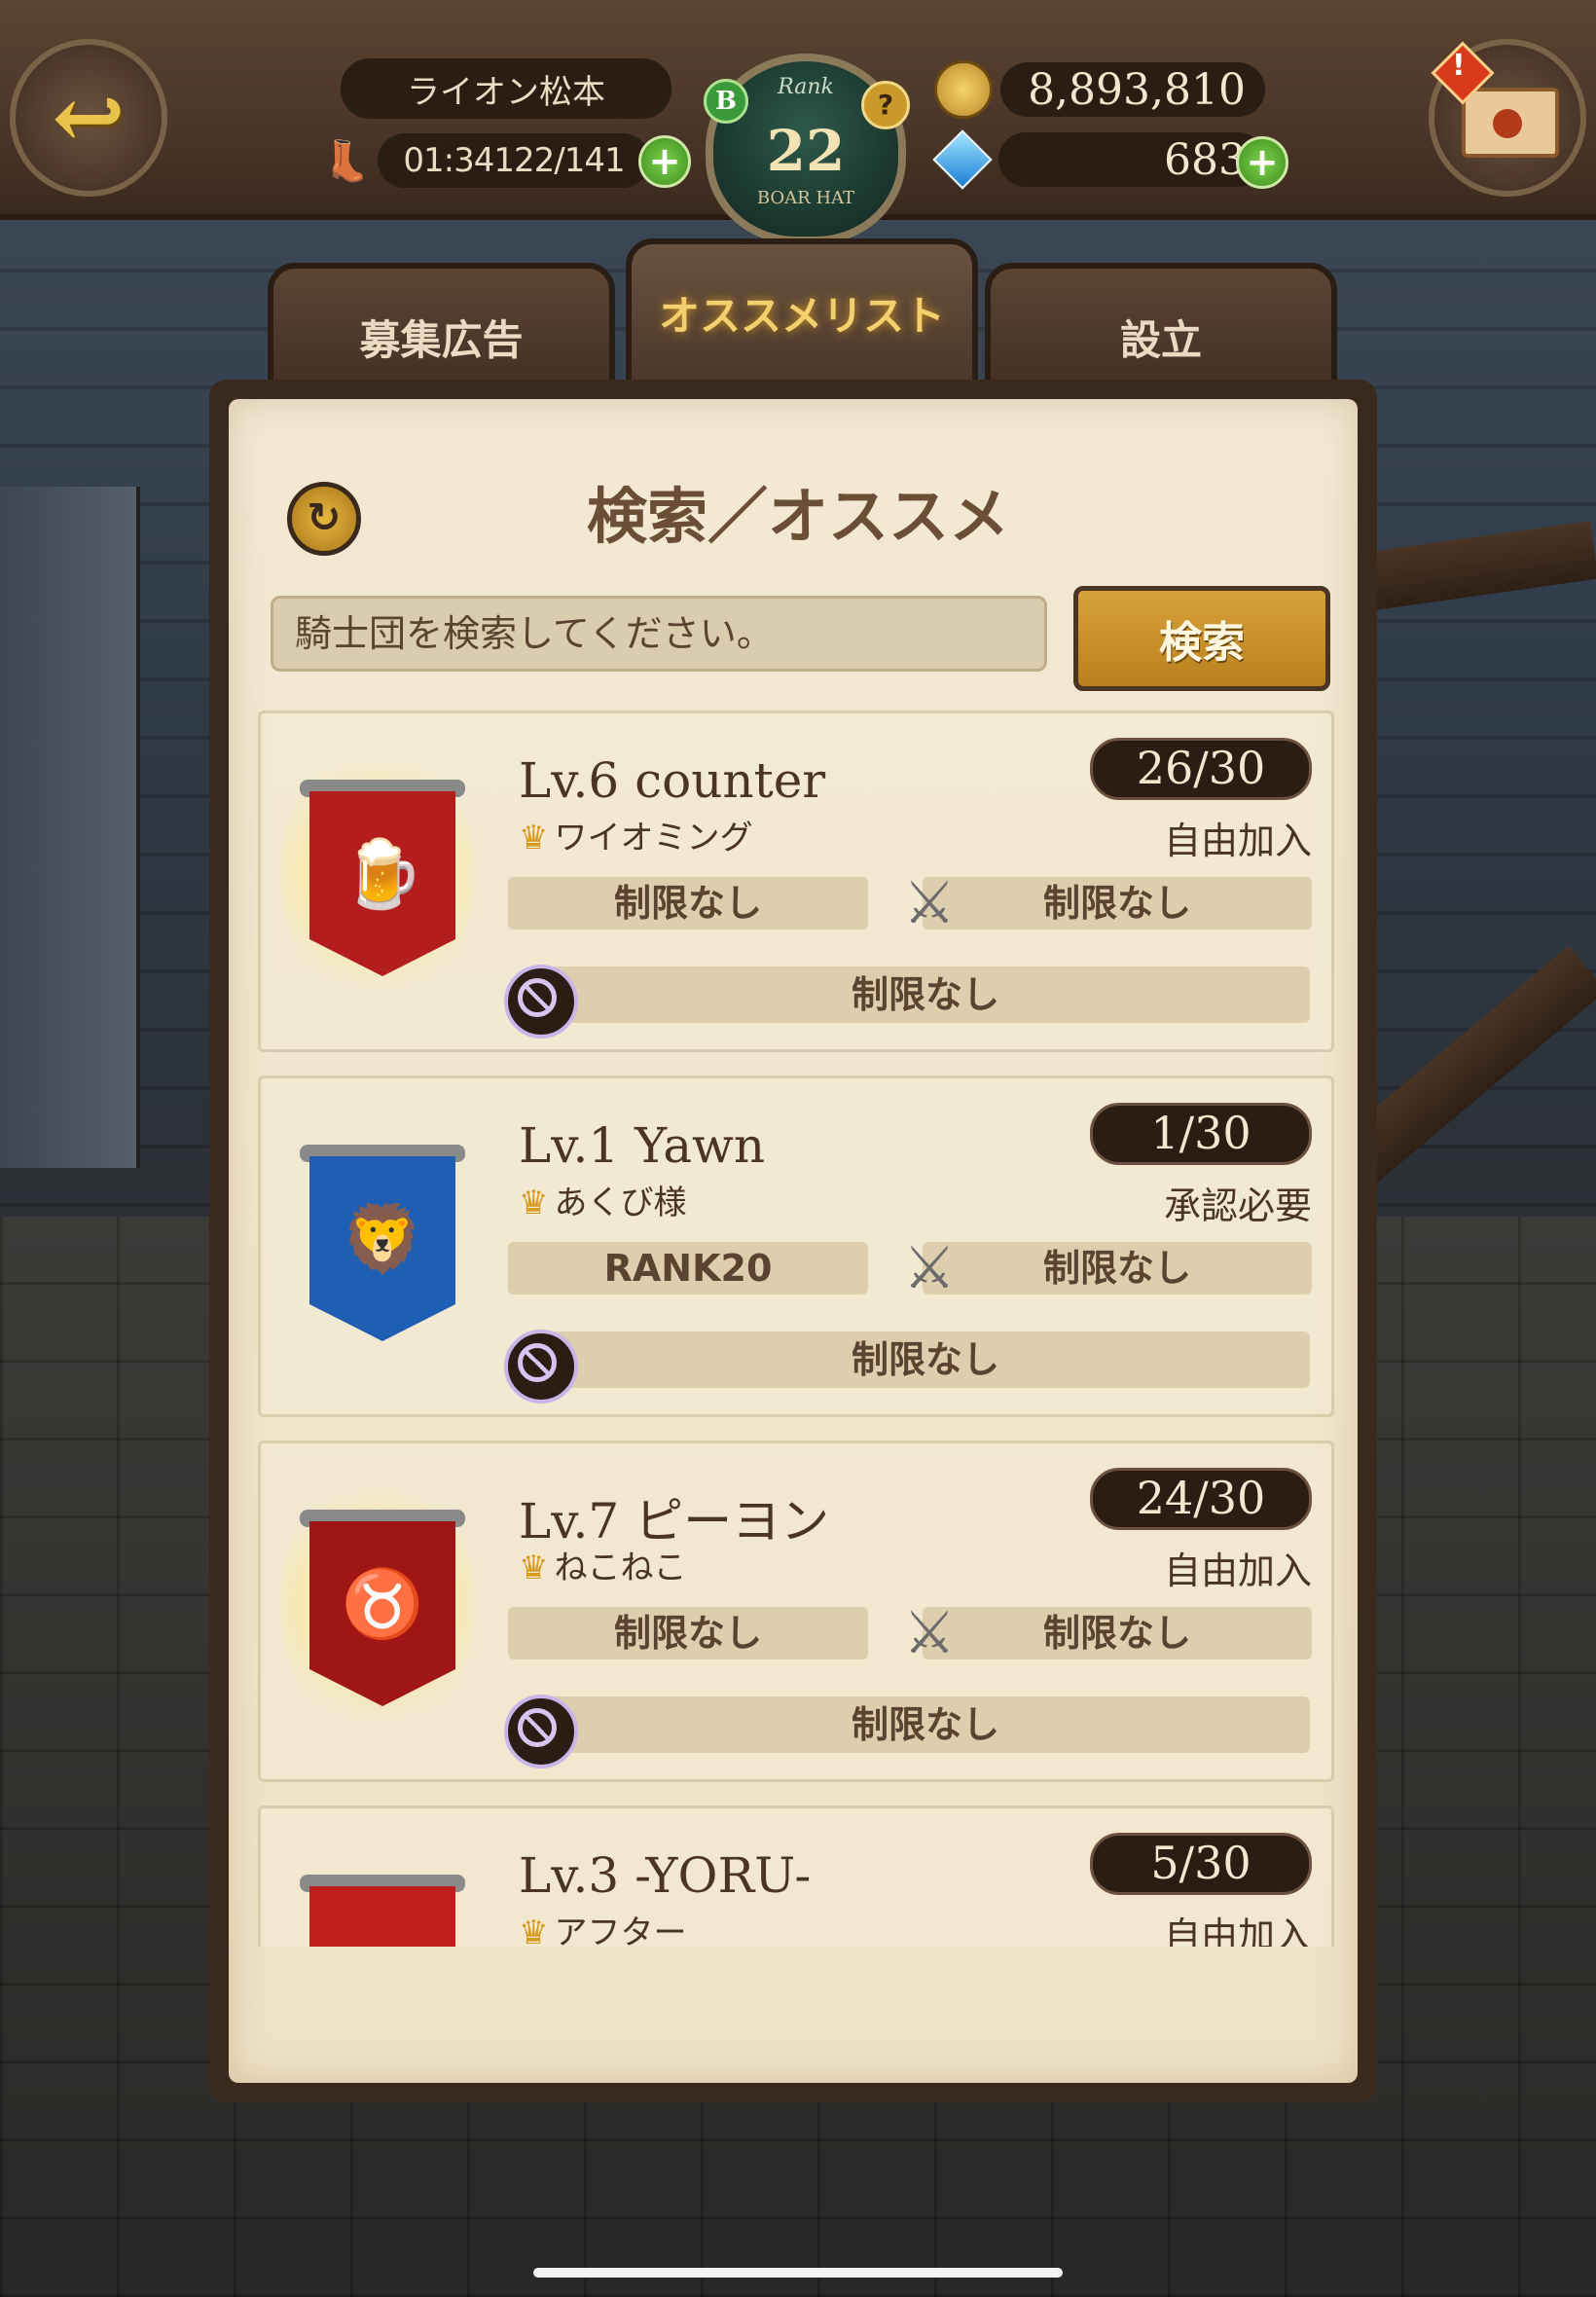  I want to click on gem-amount: 683, so click(1131, 159).